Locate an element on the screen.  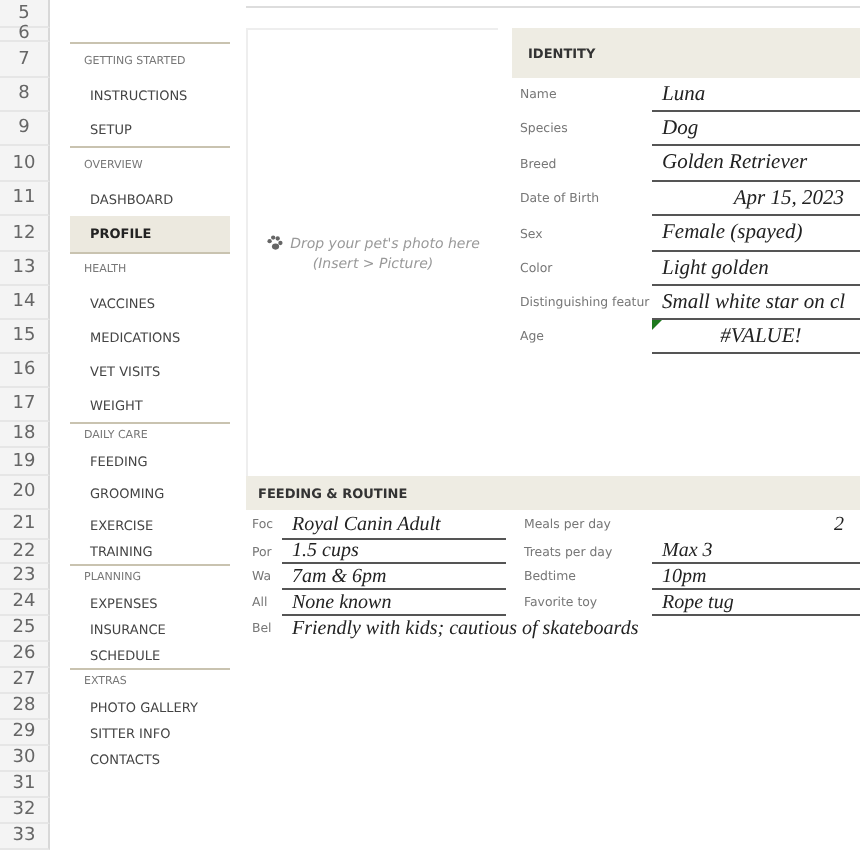
row-number: 13 is located at coordinates (25, 269).